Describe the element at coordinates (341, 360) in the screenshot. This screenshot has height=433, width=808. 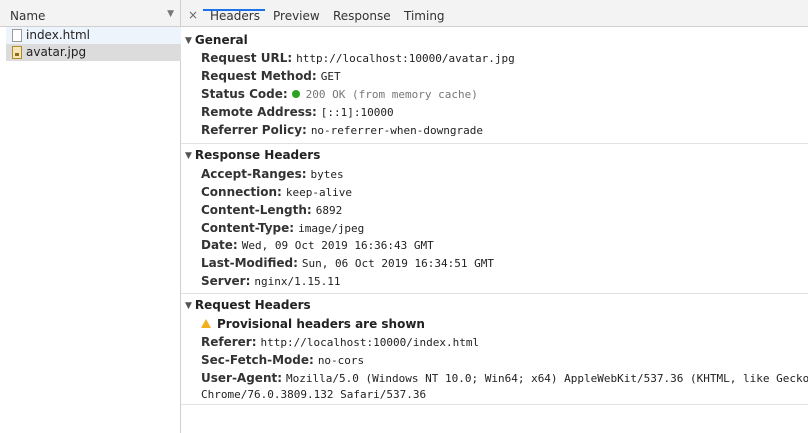
I see `header-value: no-cors` at that location.